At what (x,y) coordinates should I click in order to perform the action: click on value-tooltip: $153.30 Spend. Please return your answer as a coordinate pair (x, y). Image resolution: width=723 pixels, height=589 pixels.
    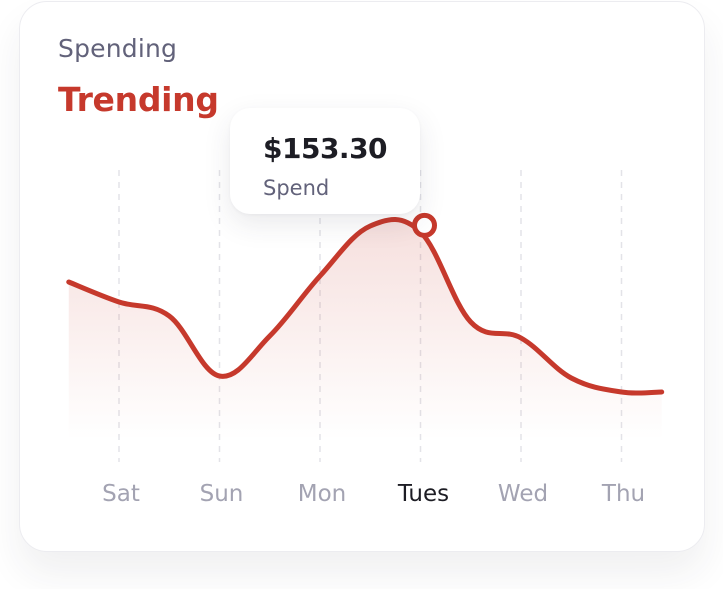
    Looking at the image, I should click on (325, 161).